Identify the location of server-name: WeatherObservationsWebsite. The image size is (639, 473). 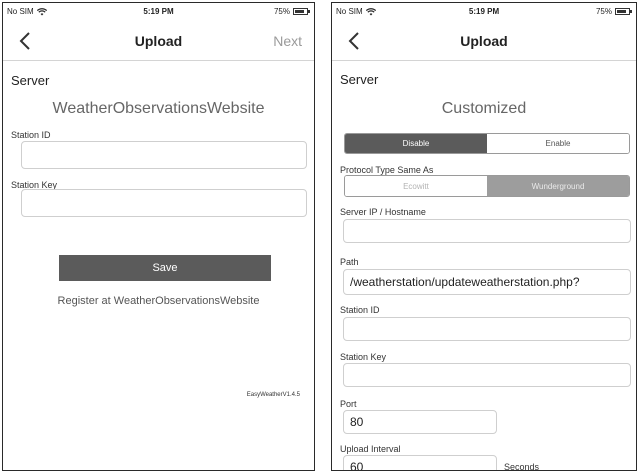
(158, 108).